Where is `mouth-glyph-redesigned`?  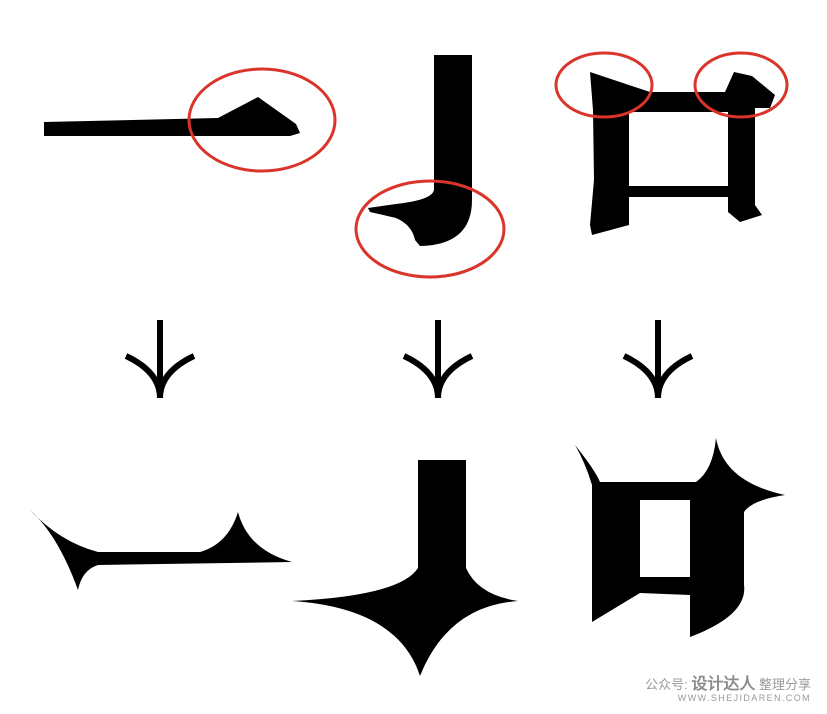
mouth-glyph-redesigned is located at coordinates (680, 537).